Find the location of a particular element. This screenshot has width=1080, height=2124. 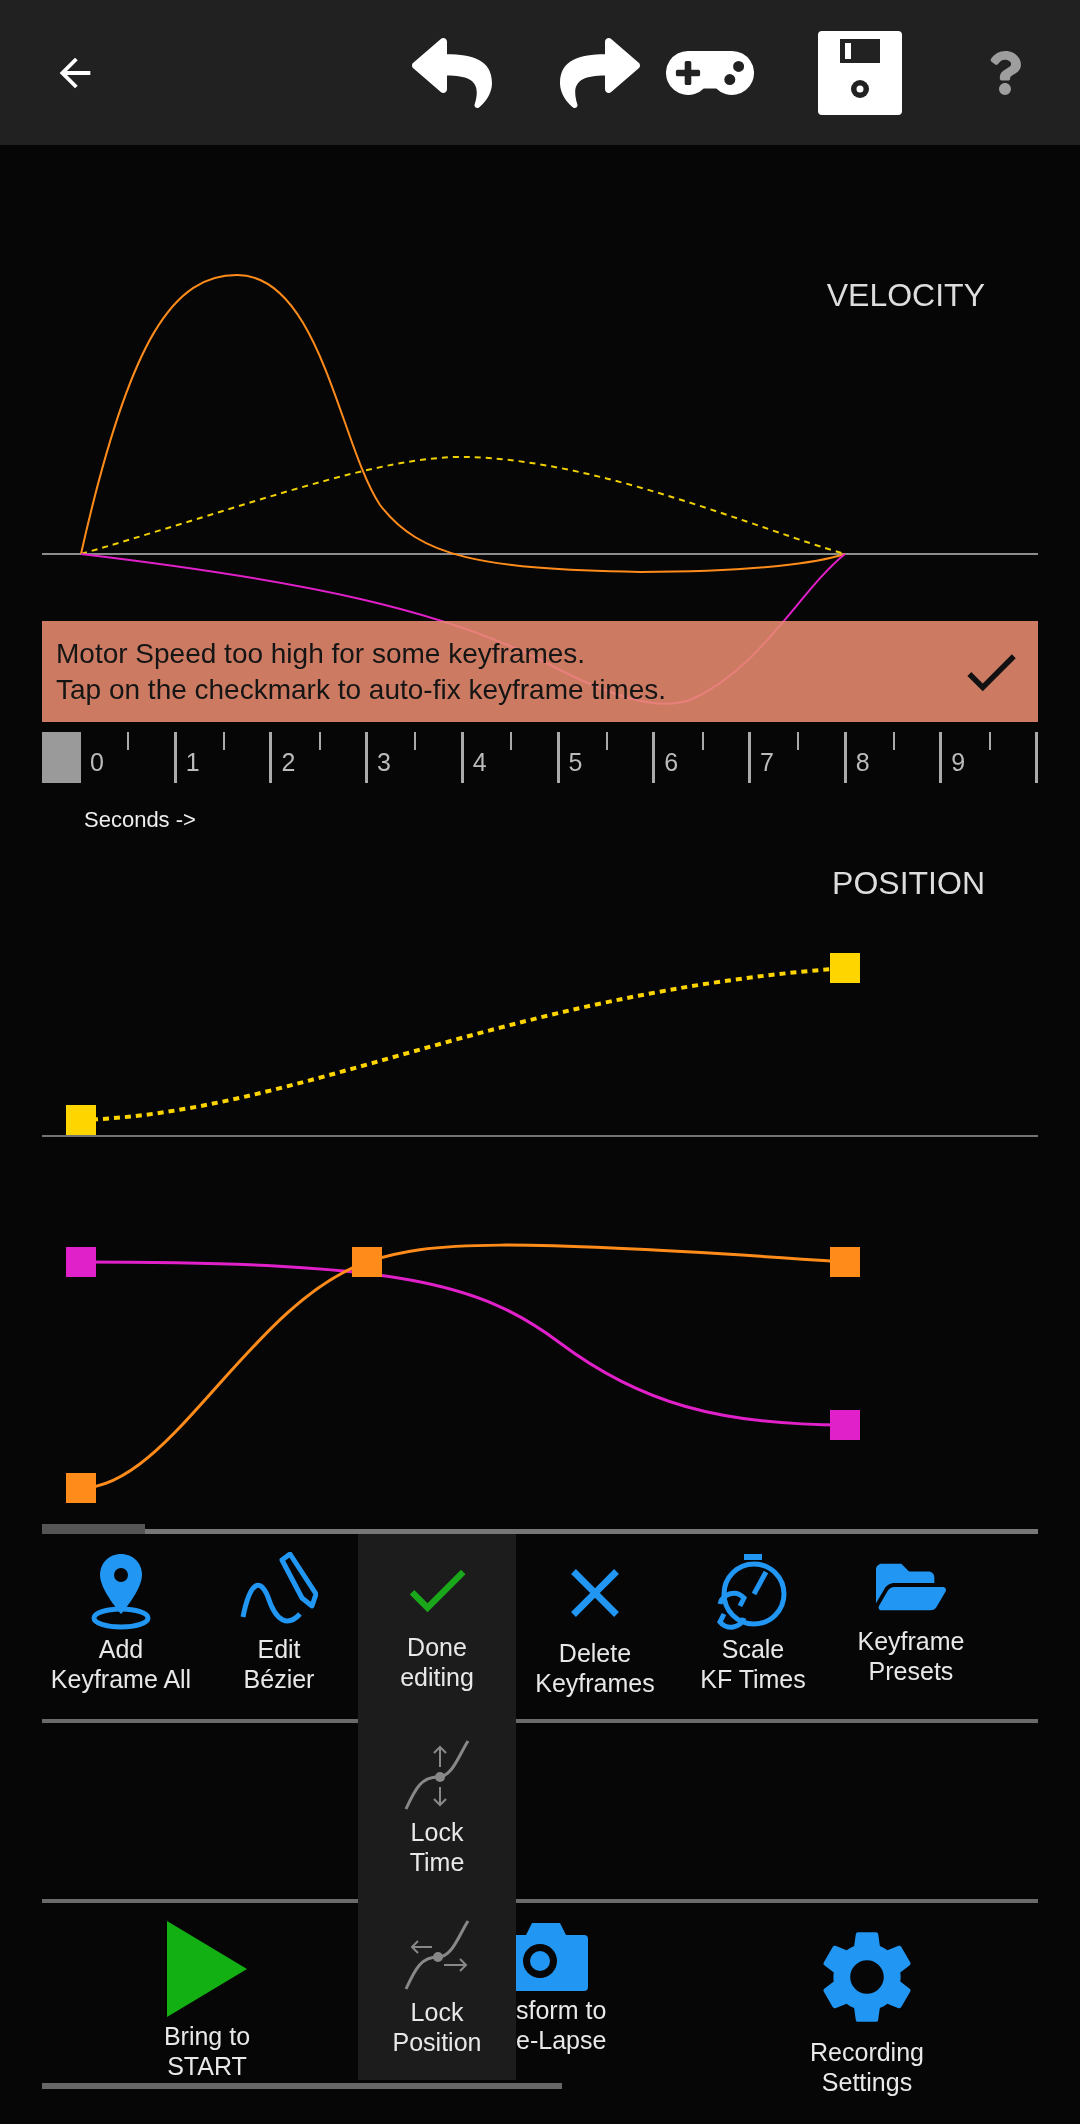

toolbar-button: Edit Bézier is located at coordinates (279, 1626).